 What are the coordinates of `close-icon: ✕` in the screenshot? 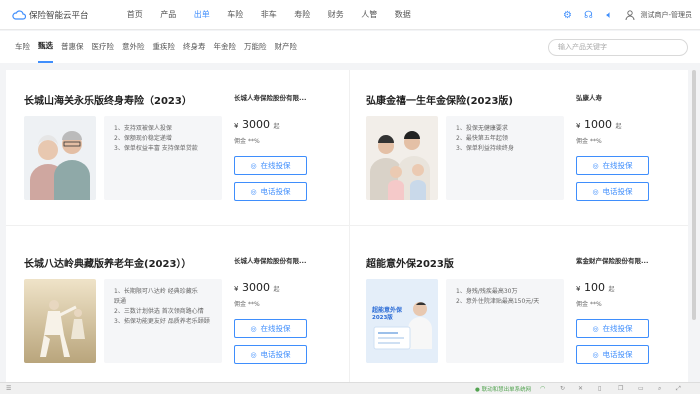 It's located at (580, 388).